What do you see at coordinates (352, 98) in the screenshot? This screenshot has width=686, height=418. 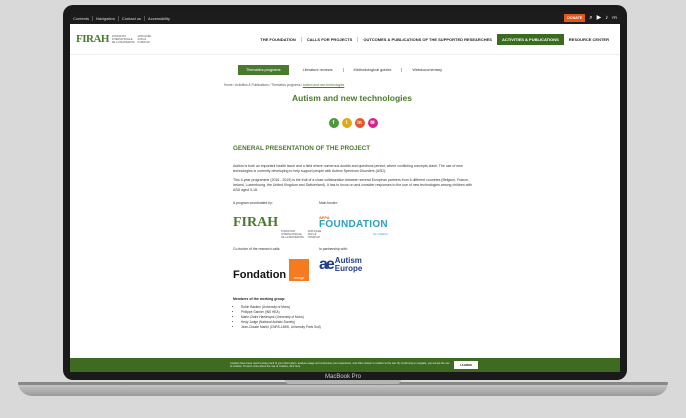 I see `page-title: Autism and new technologies` at bounding box center [352, 98].